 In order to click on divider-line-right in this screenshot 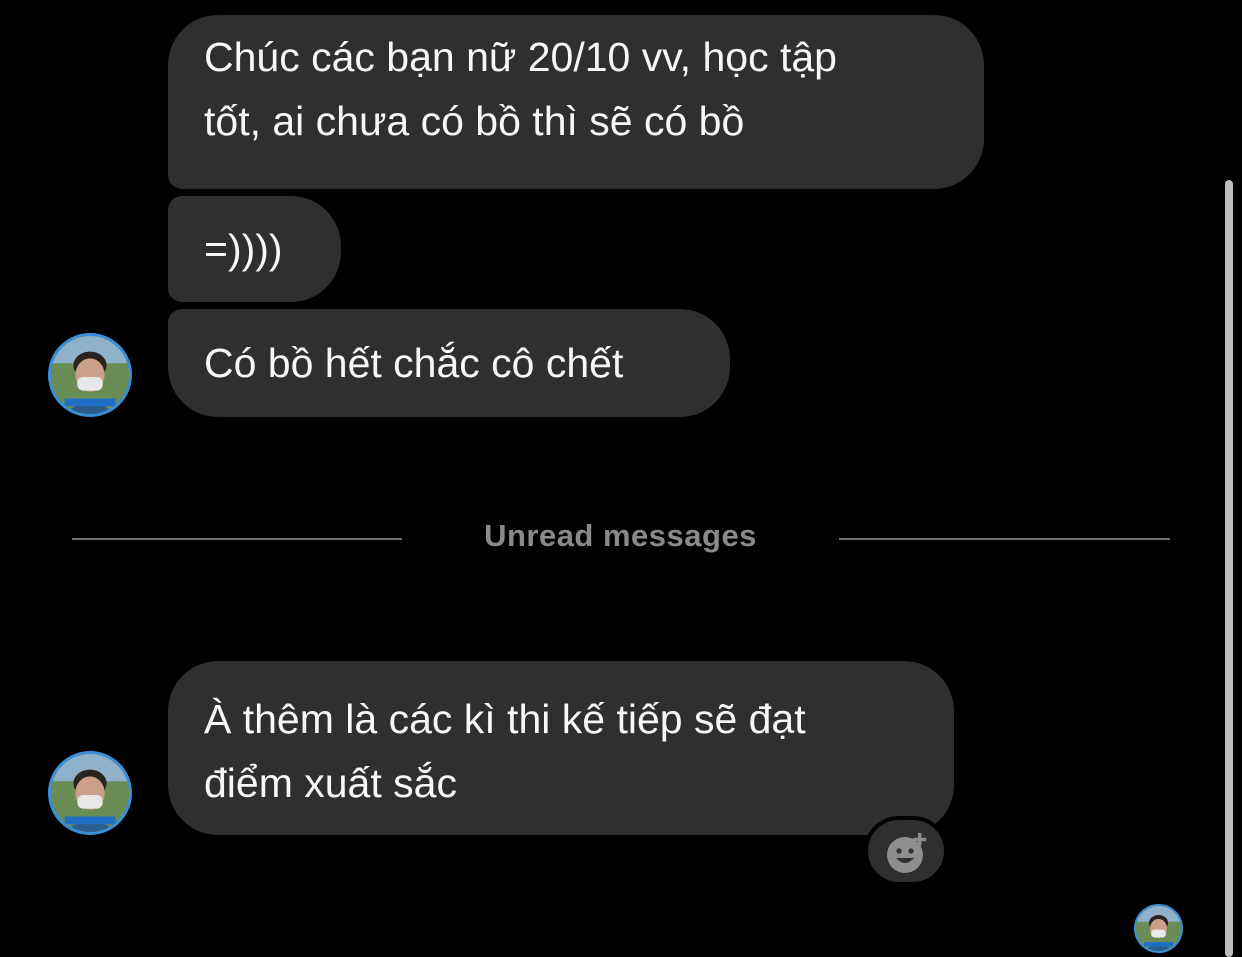, I will do `click(1004, 539)`.